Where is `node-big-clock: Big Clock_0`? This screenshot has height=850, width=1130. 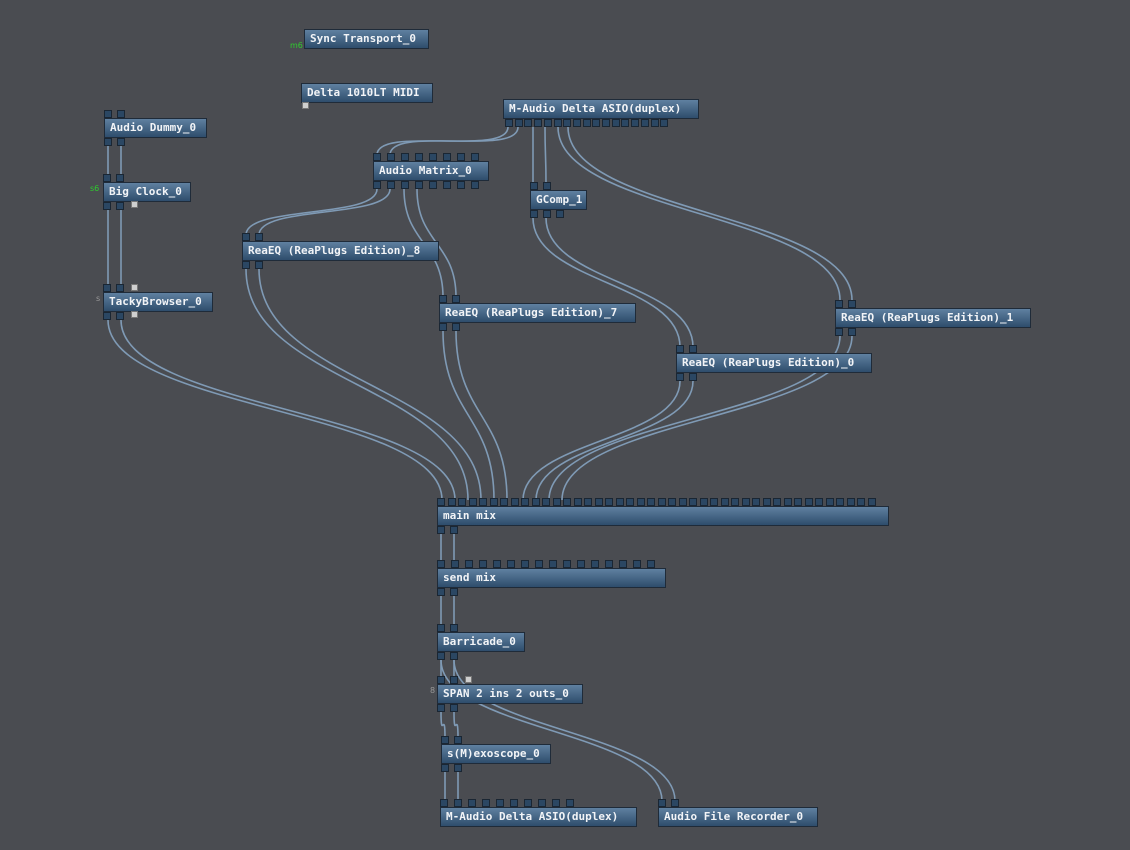 node-big-clock: Big Clock_0 is located at coordinates (147, 192).